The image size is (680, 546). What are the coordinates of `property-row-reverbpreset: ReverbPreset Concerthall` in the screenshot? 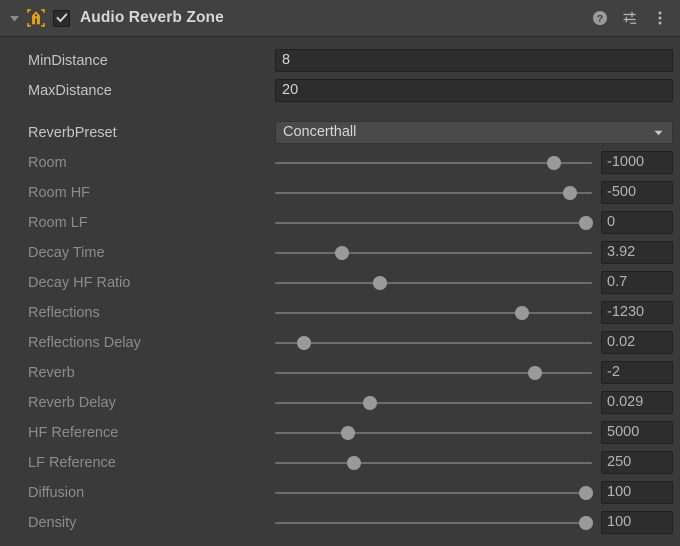 It's located at (340, 133).